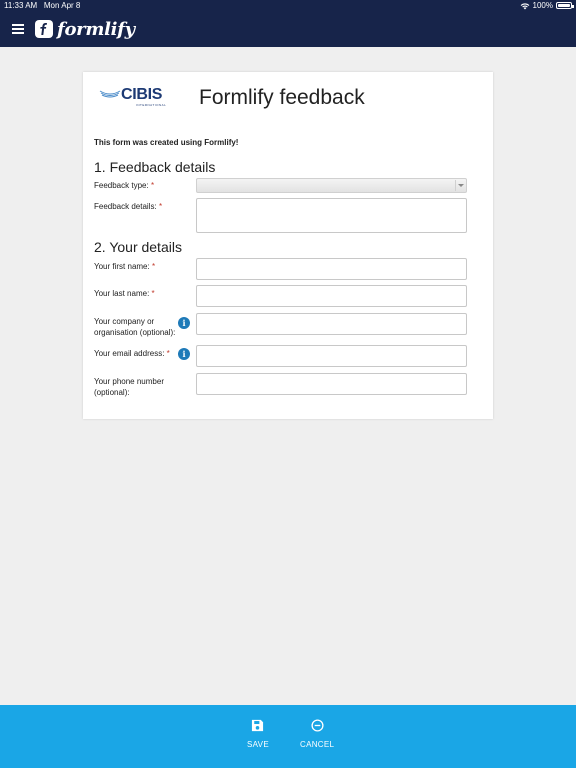 The height and width of the screenshot is (768, 576). Describe the element at coordinates (258, 734) in the screenshot. I see `save-button: SAVE` at that location.